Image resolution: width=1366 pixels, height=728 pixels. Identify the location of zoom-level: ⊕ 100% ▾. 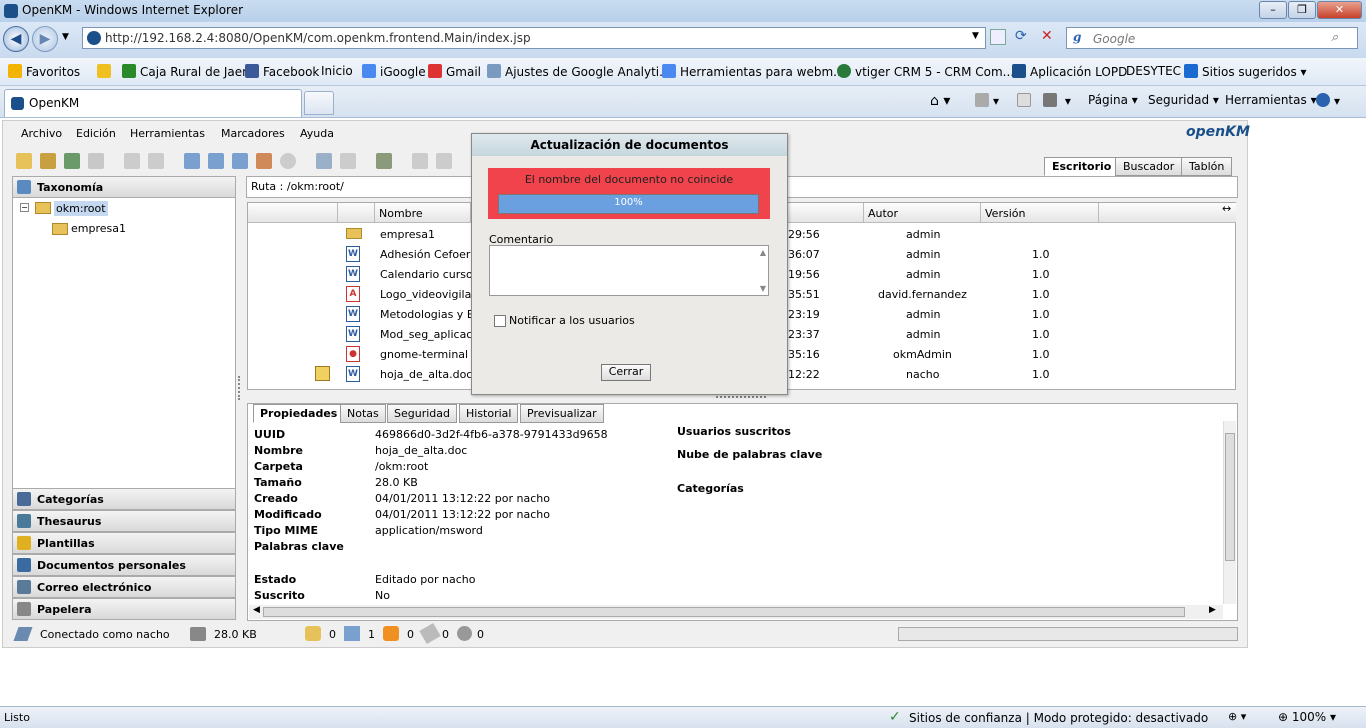
(1307, 717).